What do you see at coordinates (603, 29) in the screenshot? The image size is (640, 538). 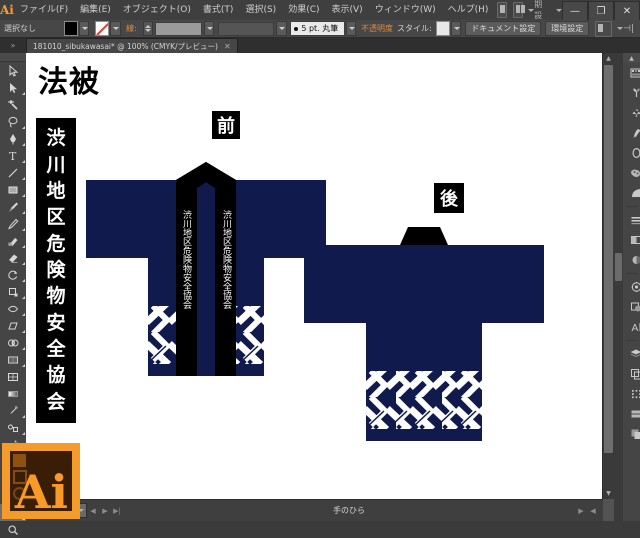 I see `align-icon` at bounding box center [603, 29].